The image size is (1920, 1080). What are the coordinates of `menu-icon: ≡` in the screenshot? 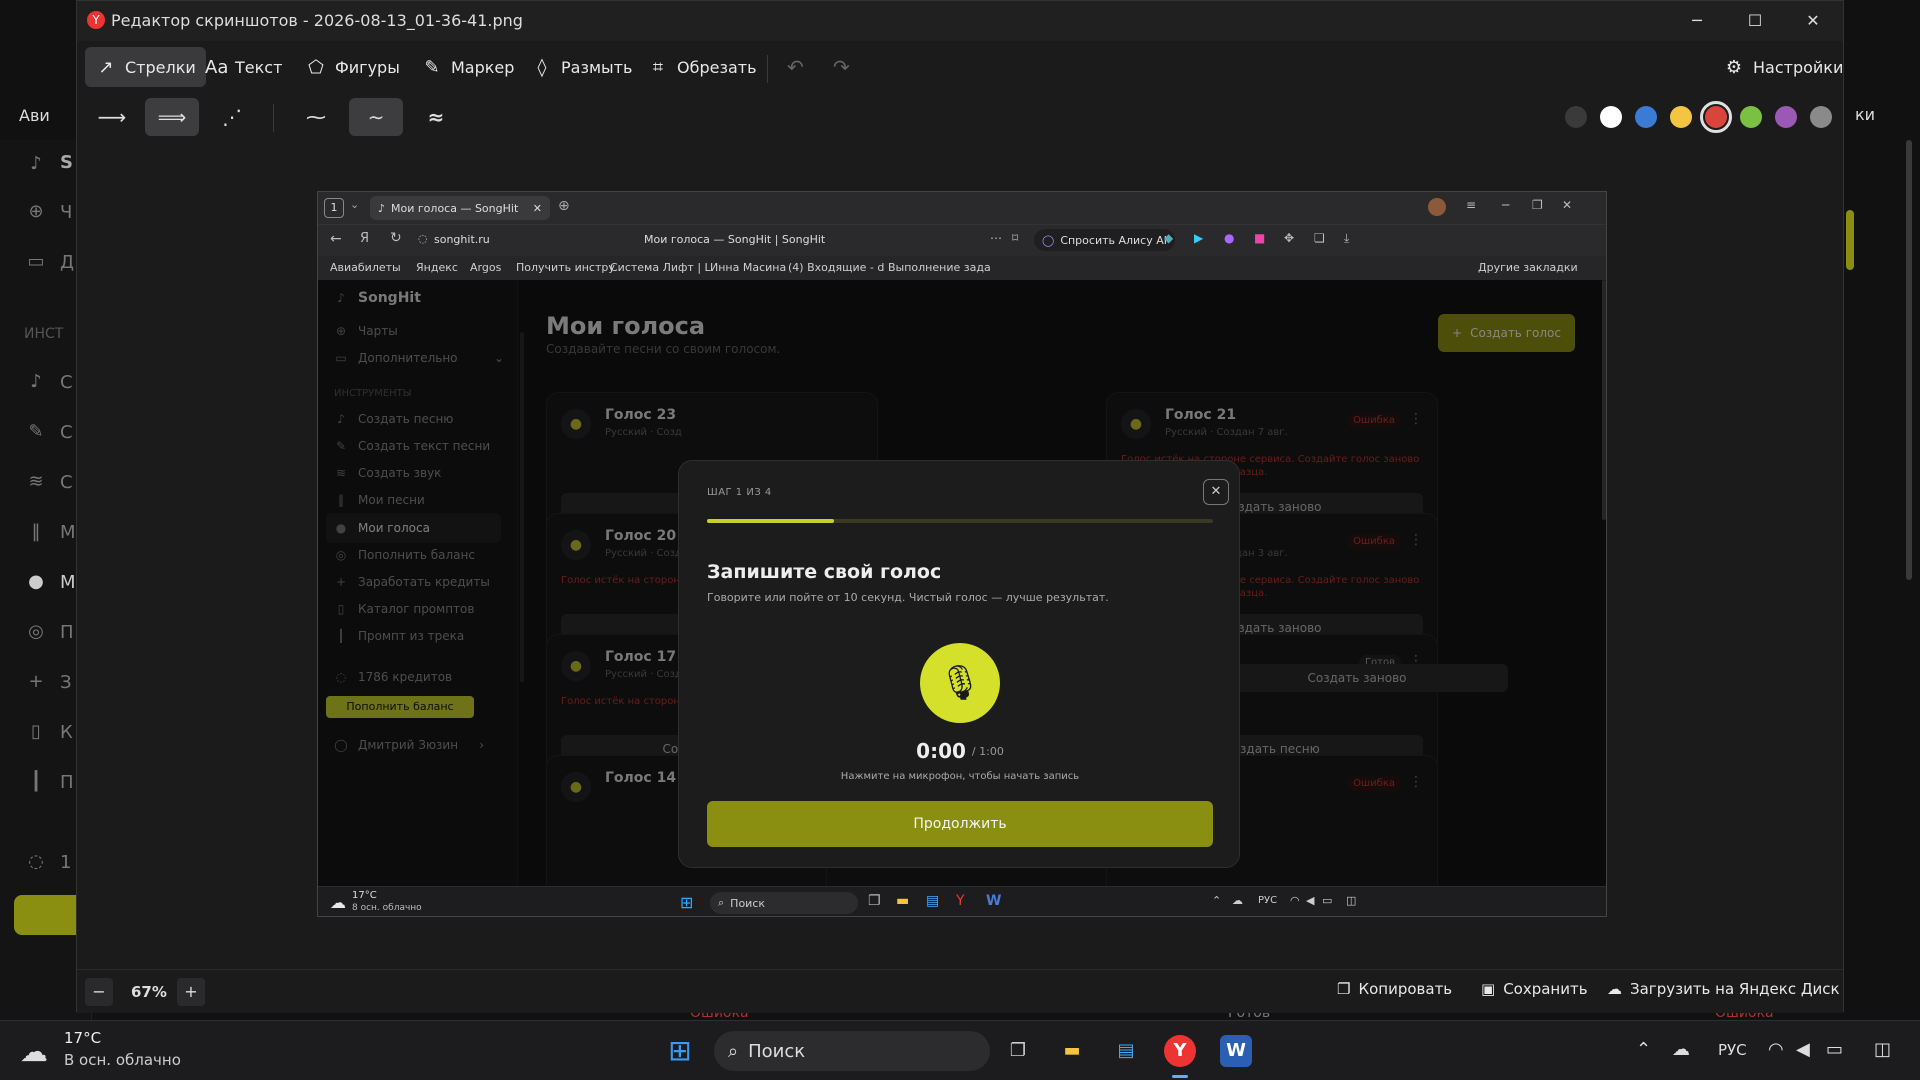 It's located at (1471, 205).